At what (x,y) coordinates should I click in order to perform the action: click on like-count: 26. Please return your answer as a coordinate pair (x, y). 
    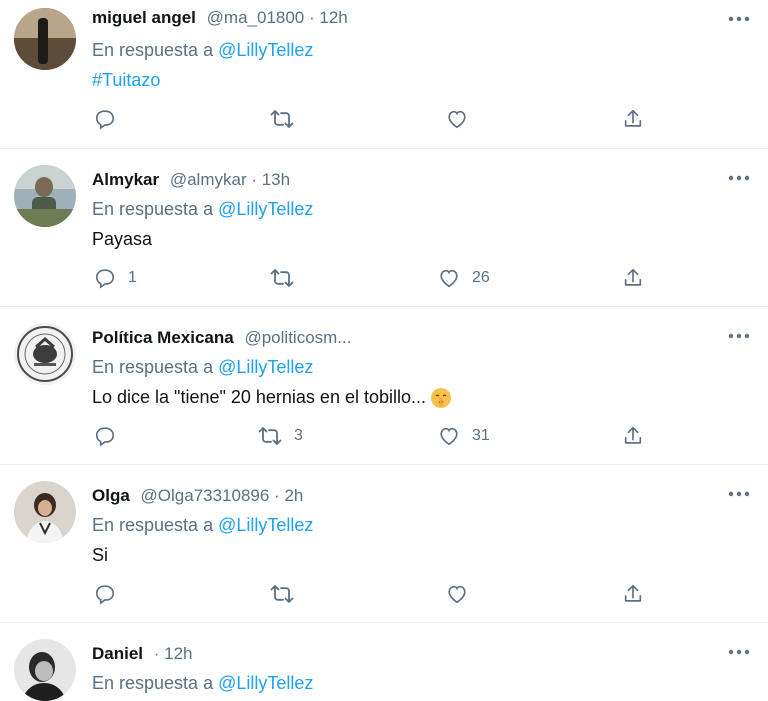
    Looking at the image, I should click on (481, 277).